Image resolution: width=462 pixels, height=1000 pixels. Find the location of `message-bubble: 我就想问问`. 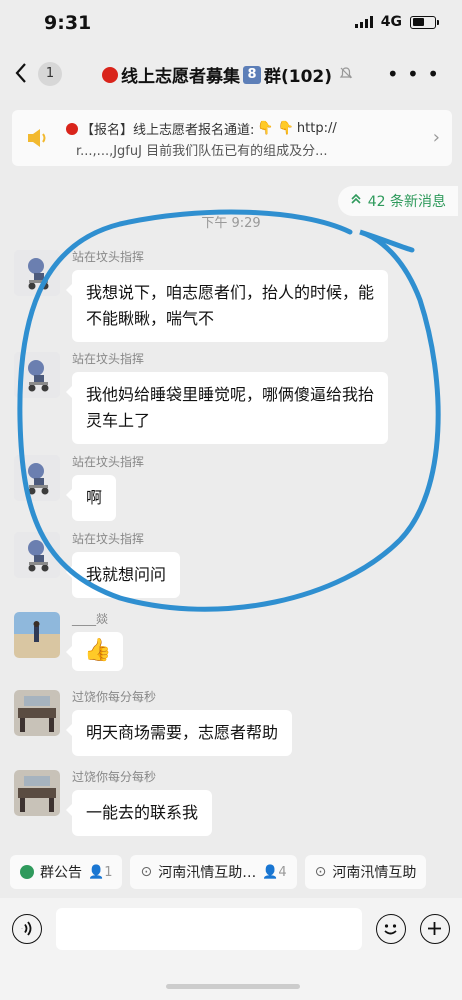

message-bubble: 我就想问问 is located at coordinates (123, 575).